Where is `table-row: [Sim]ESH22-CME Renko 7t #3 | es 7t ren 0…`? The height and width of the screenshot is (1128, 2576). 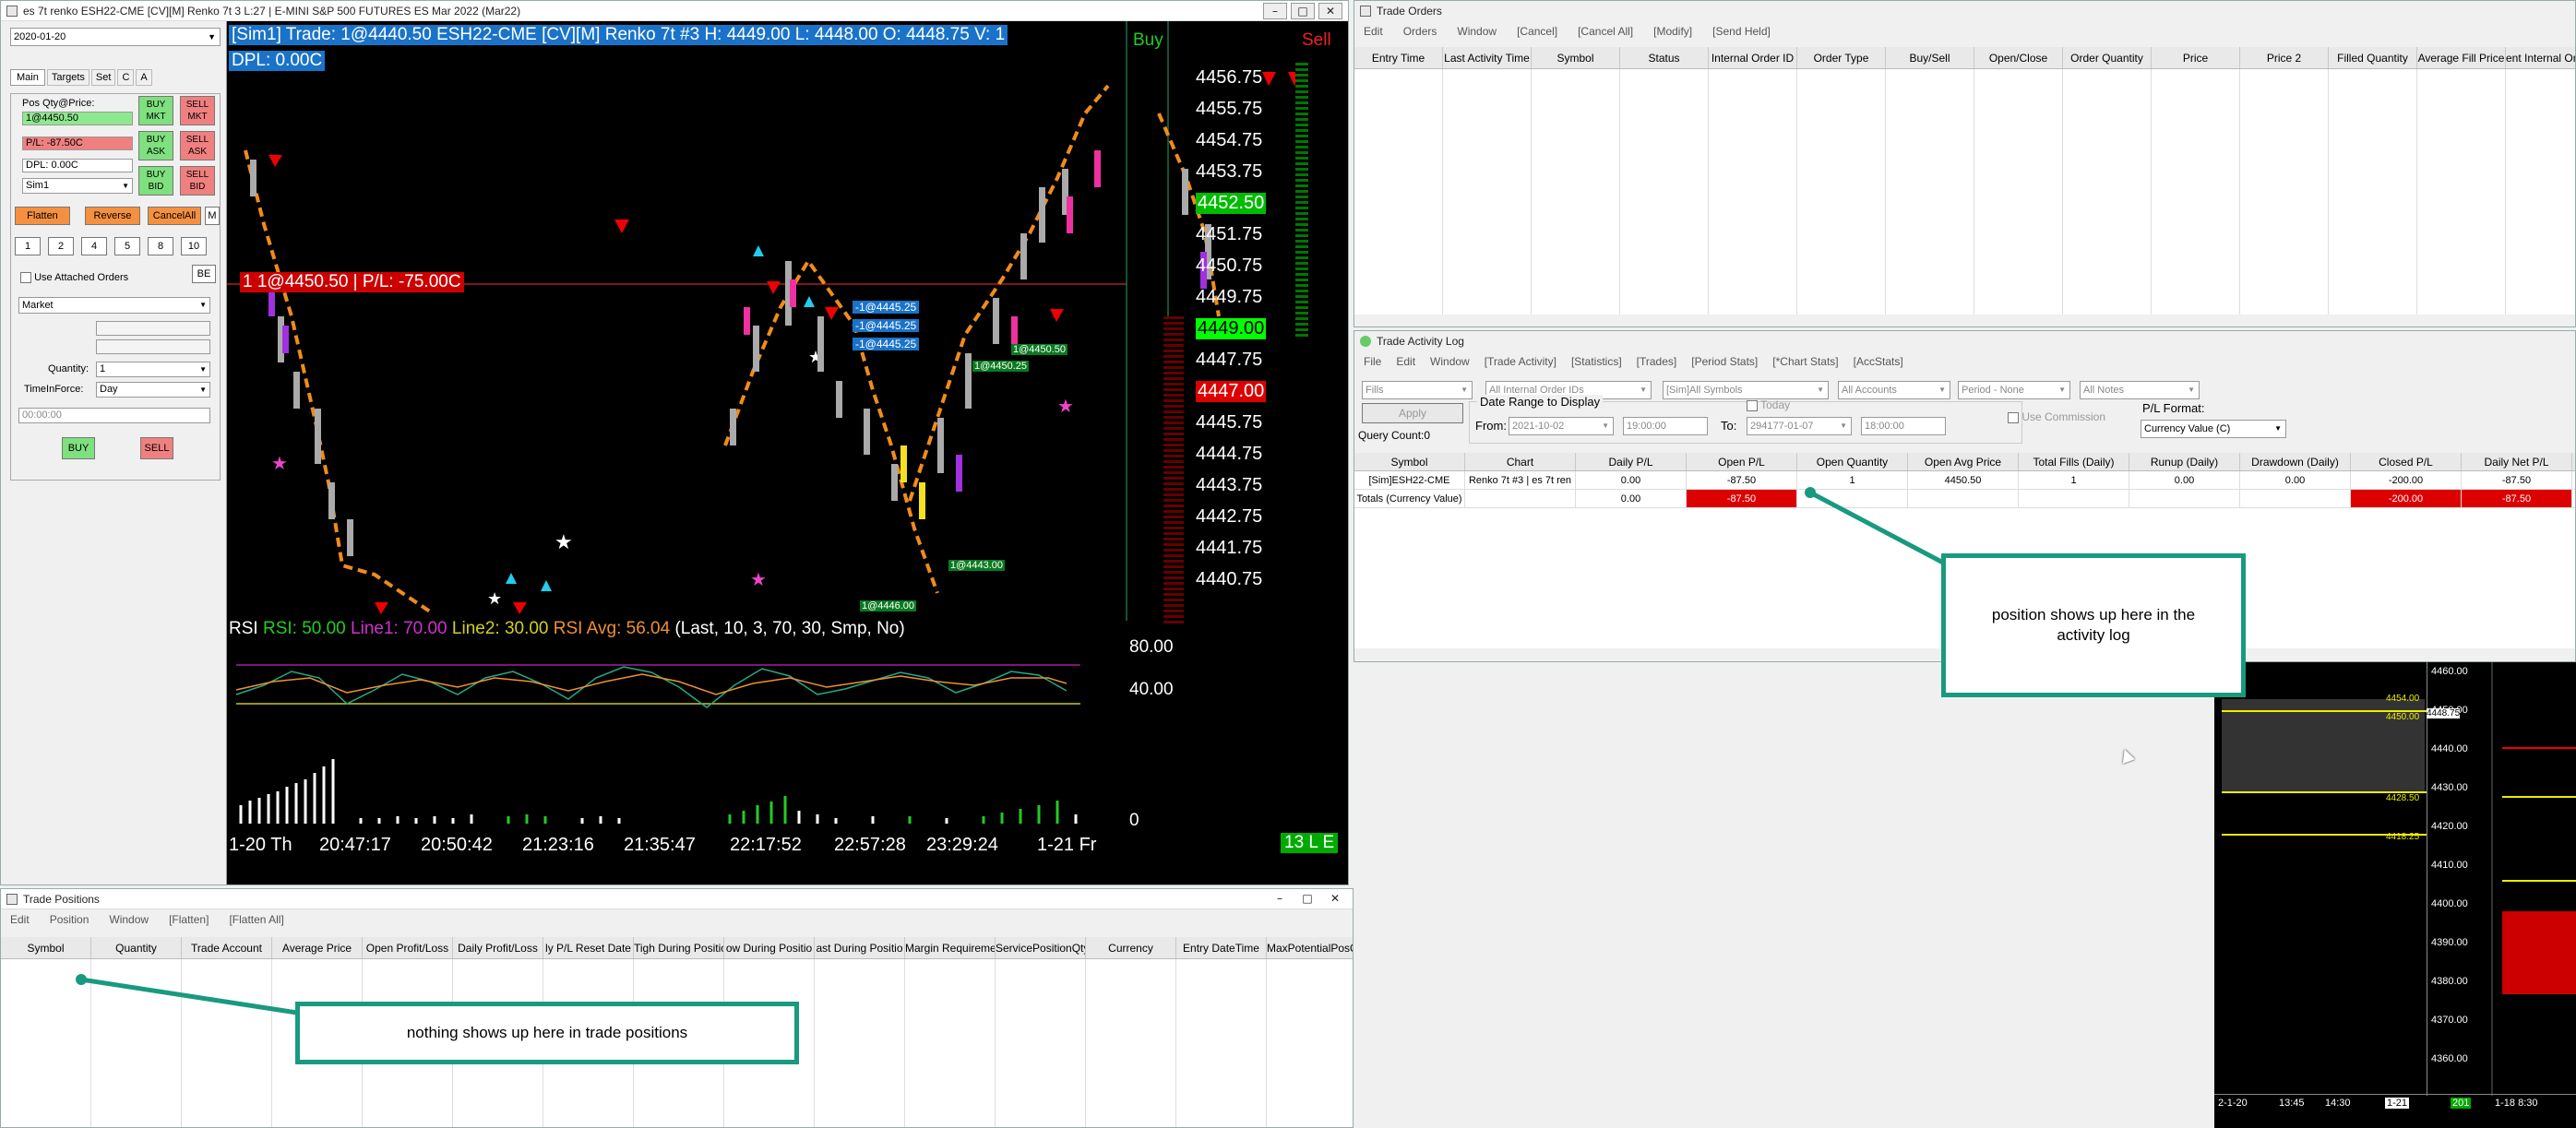 table-row: [Sim]ESH22-CME Renko 7t #3 | es 7t ren 0… is located at coordinates (1965, 480).